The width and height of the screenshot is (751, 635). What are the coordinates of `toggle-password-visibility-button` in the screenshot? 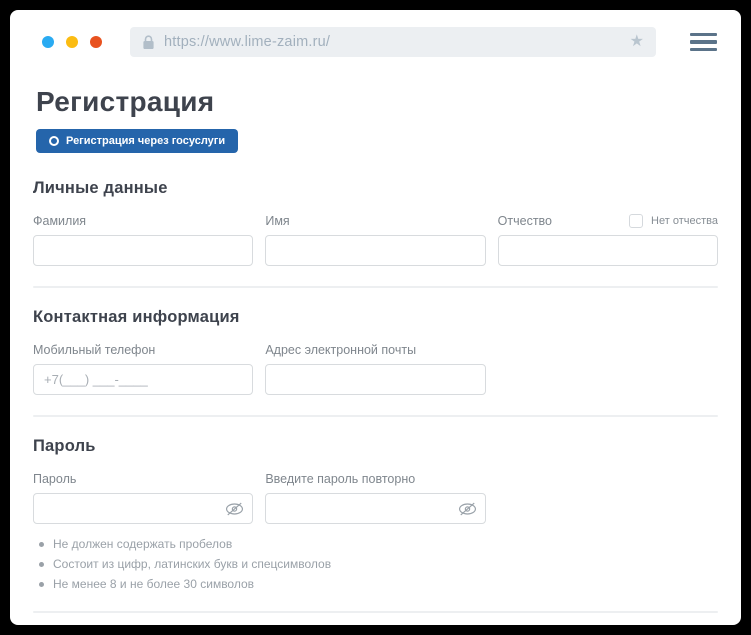 It's located at (234, 508).